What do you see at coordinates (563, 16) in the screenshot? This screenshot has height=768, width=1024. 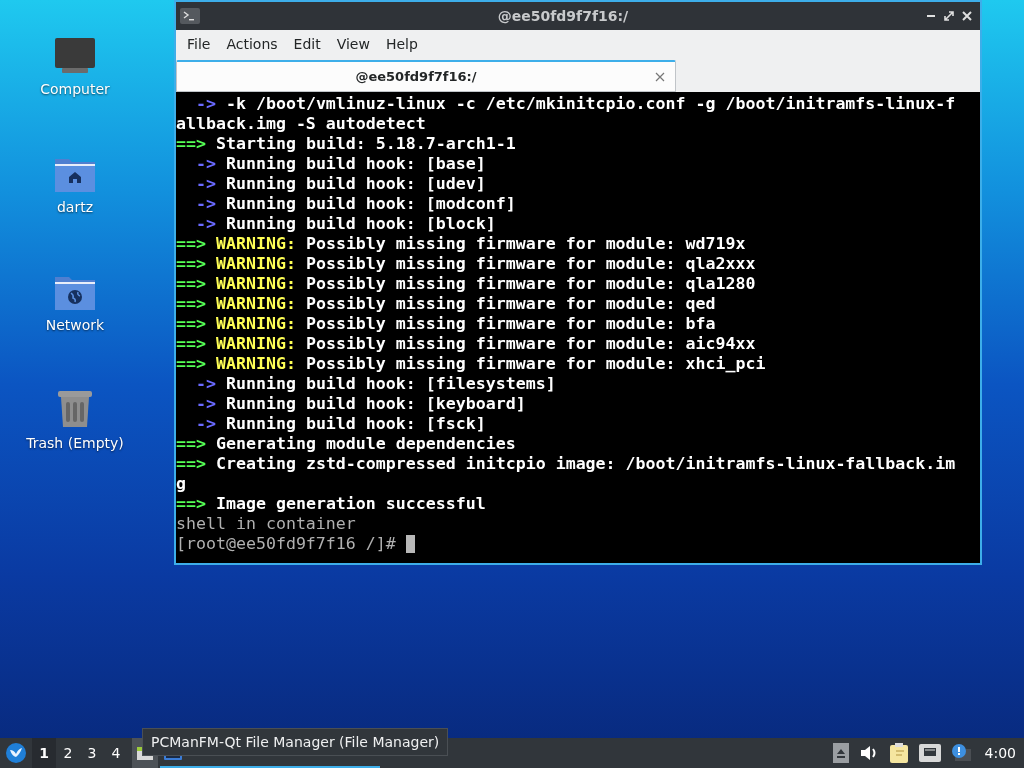 I see `window-title: @ee50fd9f7f16:/` at bounding box center [563, 16].